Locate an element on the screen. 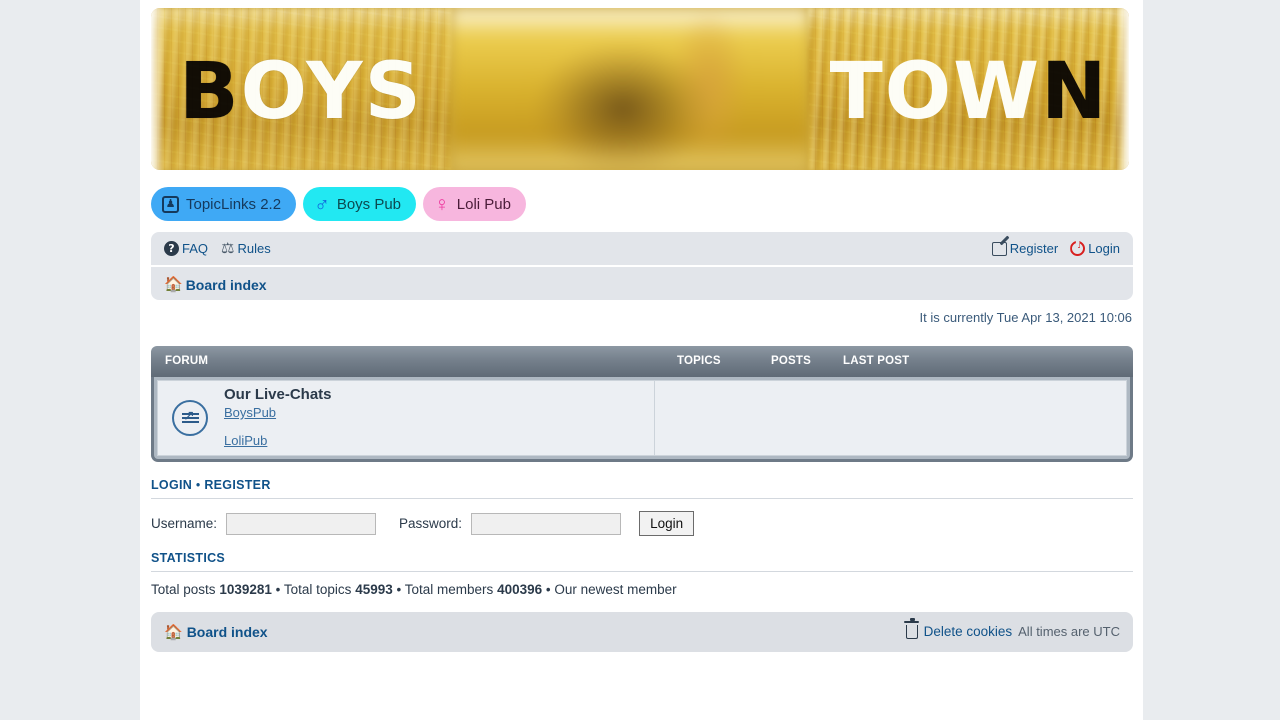 The image size is (1280, 720). nav-link-register: Register is located at coordinates (1025, 248).